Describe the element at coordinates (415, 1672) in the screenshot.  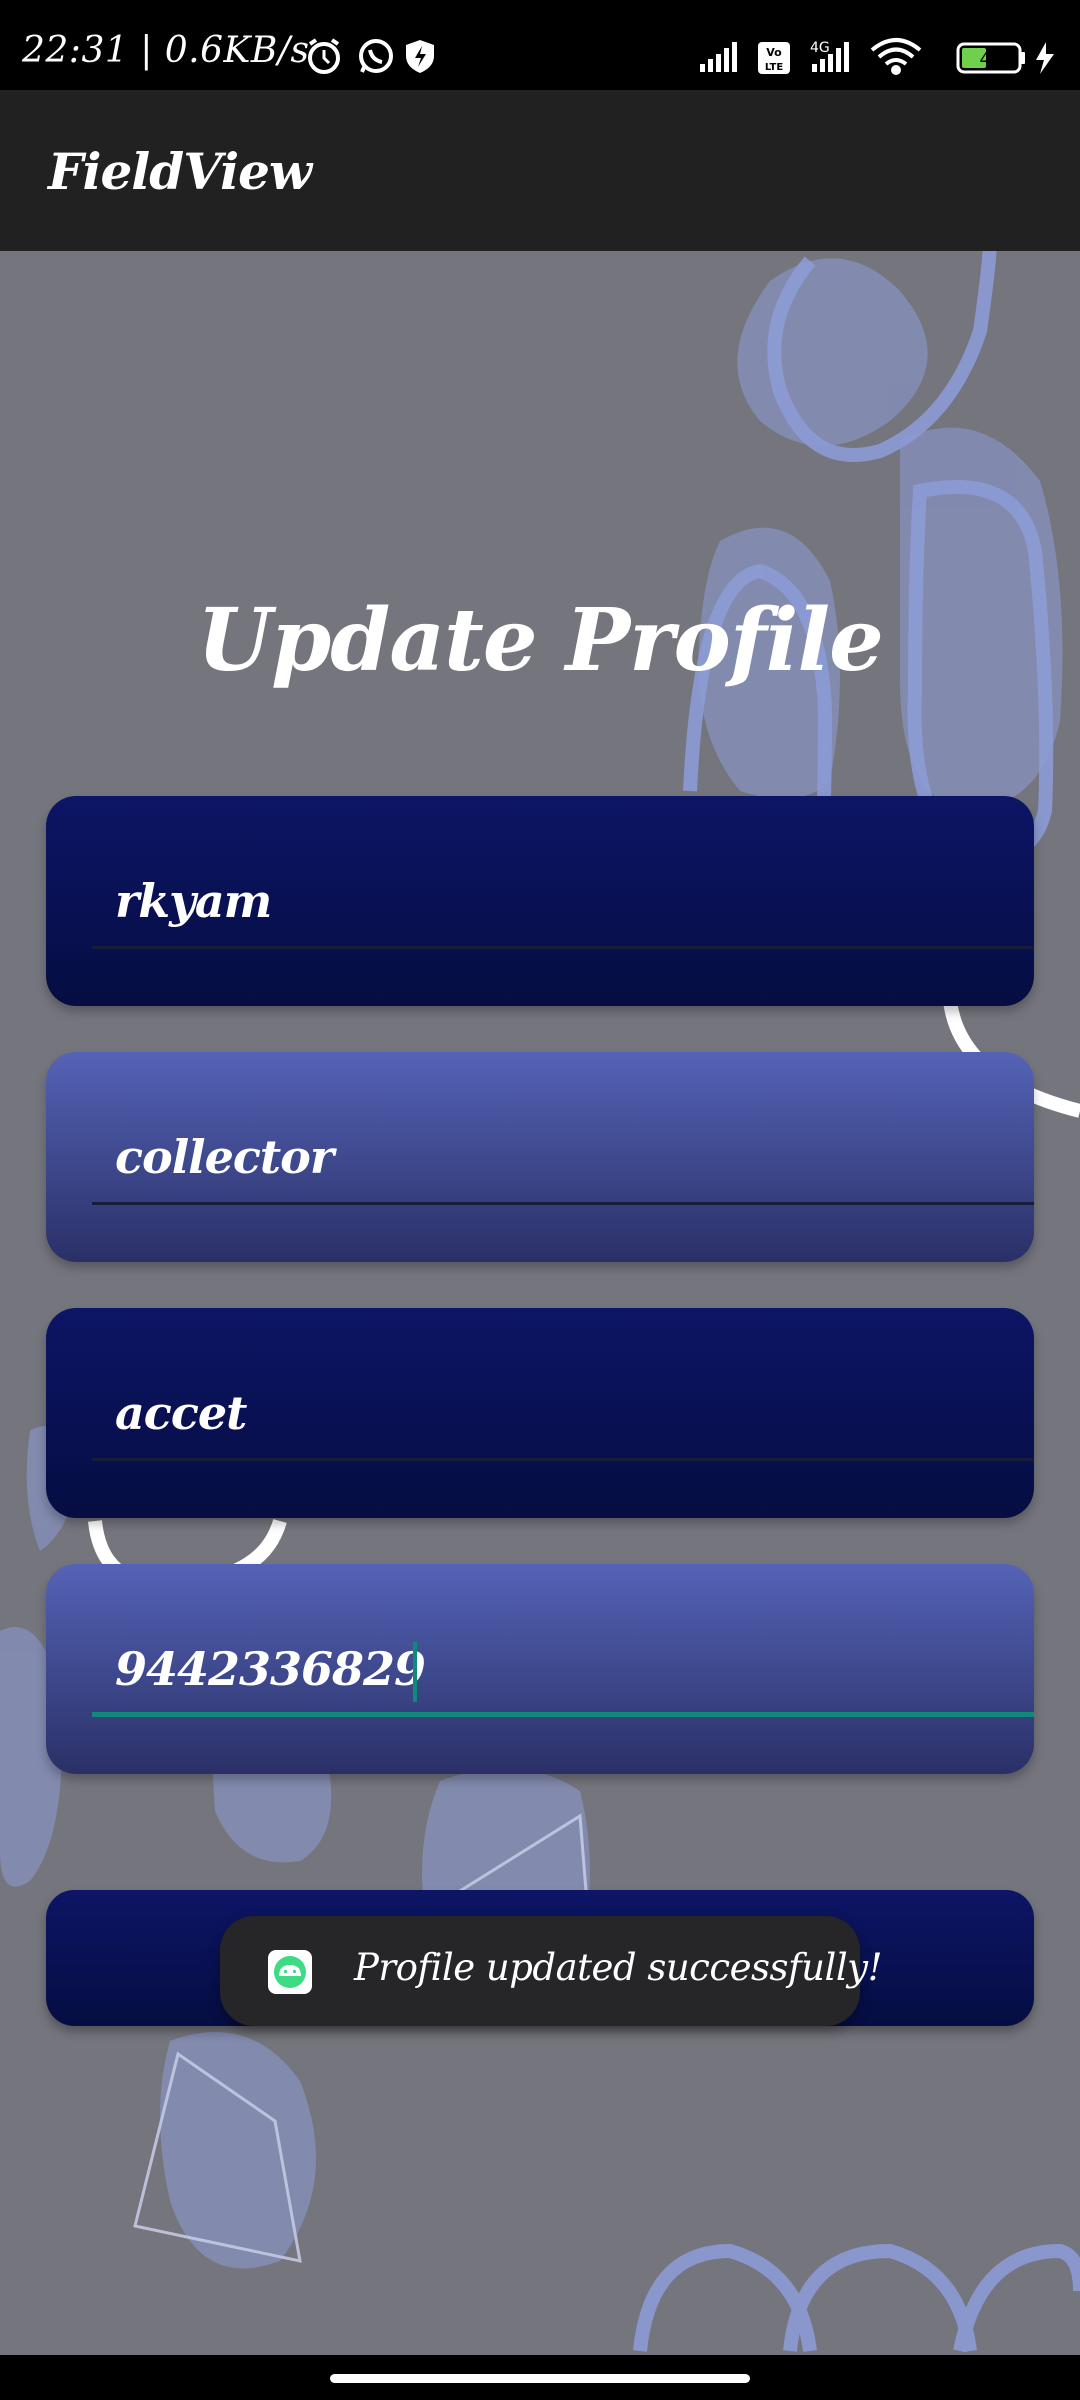
I see `text-cursor` at that location.